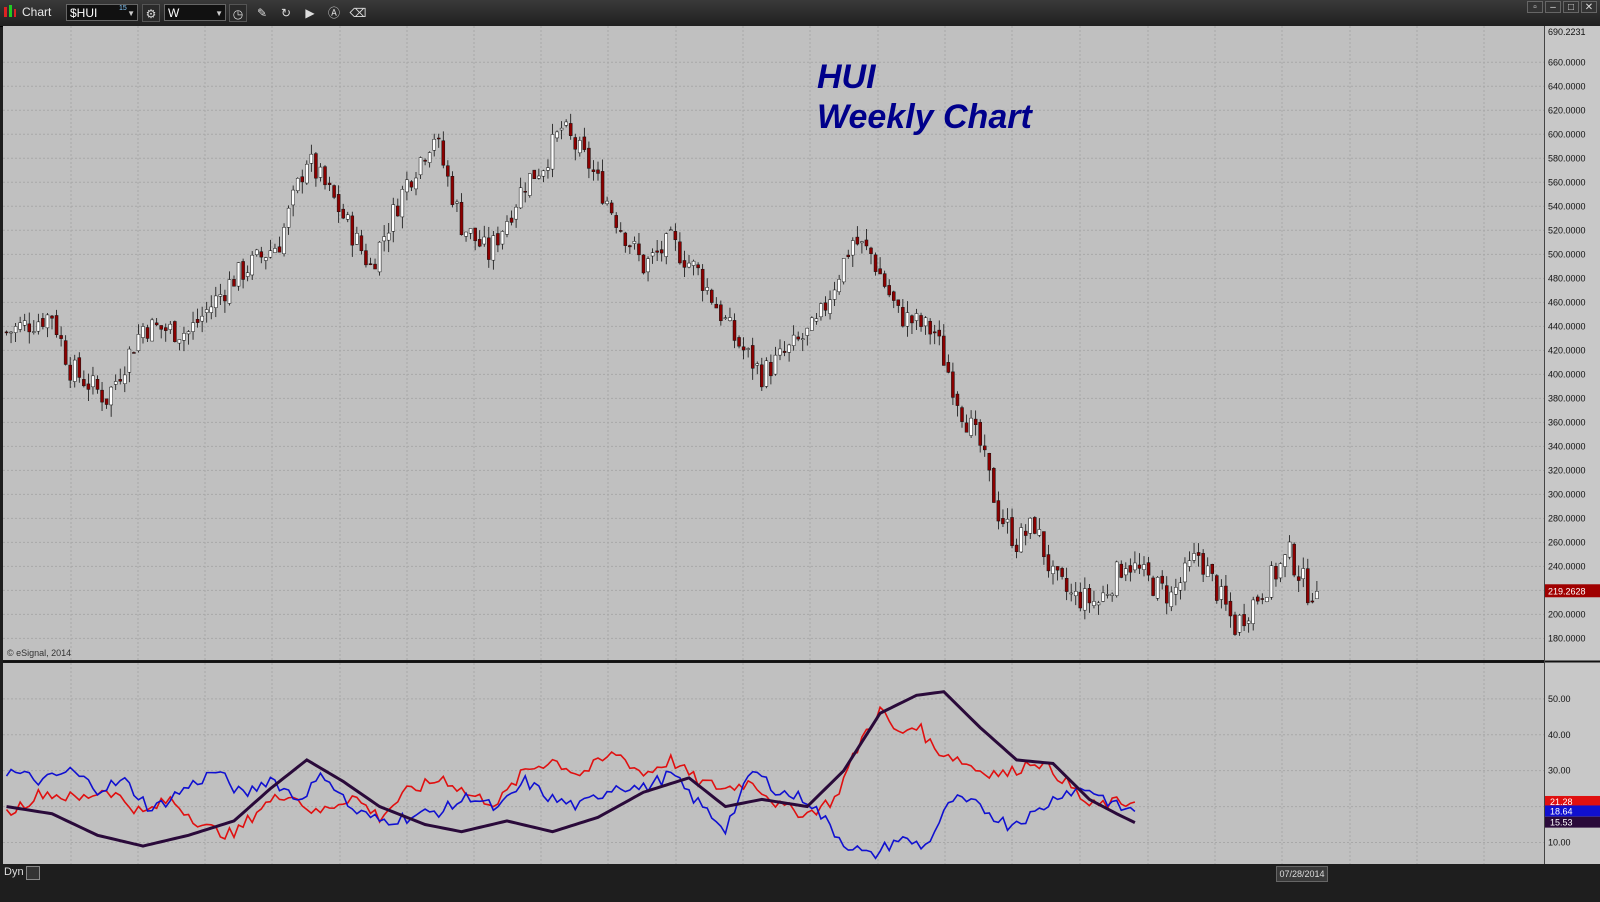  Describe the element at coordinates (1567, 542) in the screenshot. I see `y-tick-label: 260.0000` at that location.